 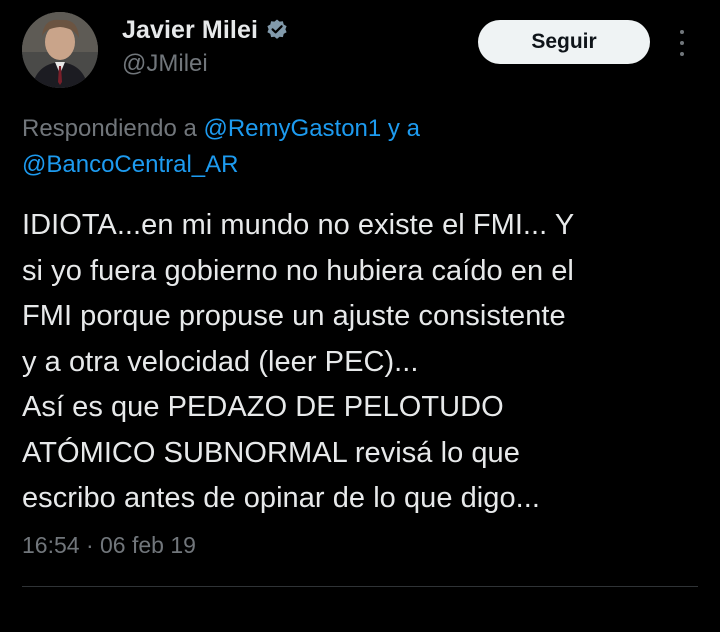 What do you see at coordinates (165, 64) in the screenshot?
I see `author-handle: @JMilei` at bounding box center [165, 64].